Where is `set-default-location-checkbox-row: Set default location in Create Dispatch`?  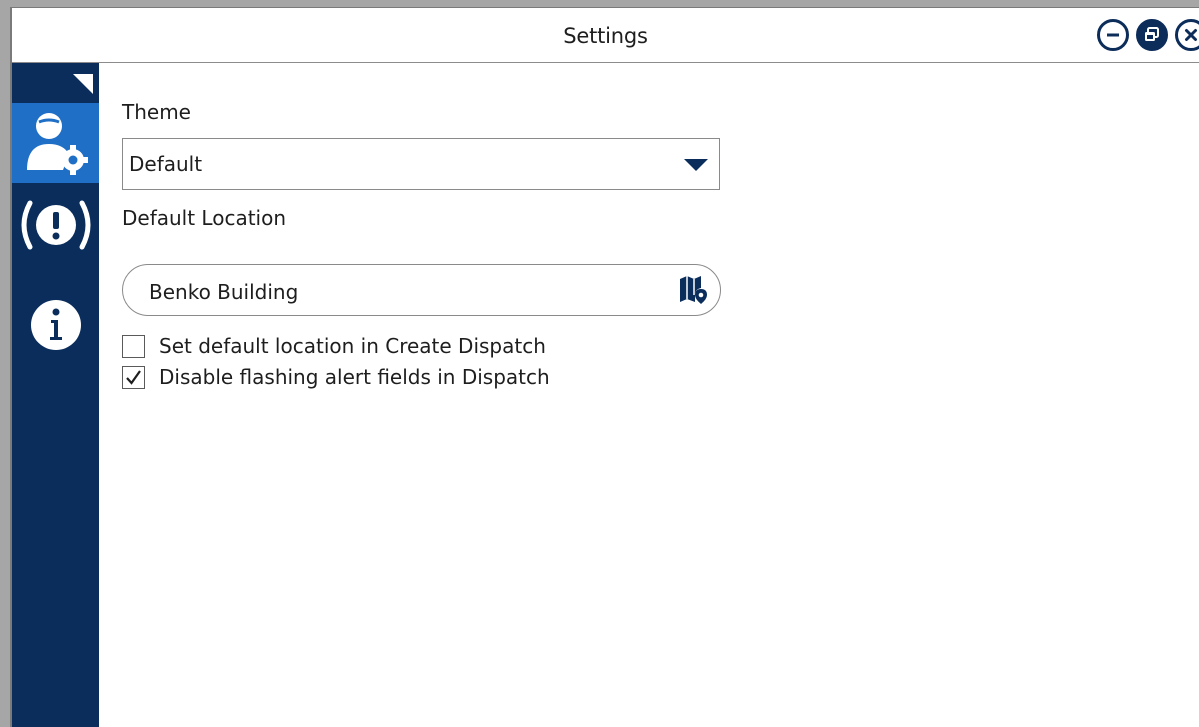 set-default-location-checkbox-row: Set default location in Create Dispatch is located at coordinates (334, 346).